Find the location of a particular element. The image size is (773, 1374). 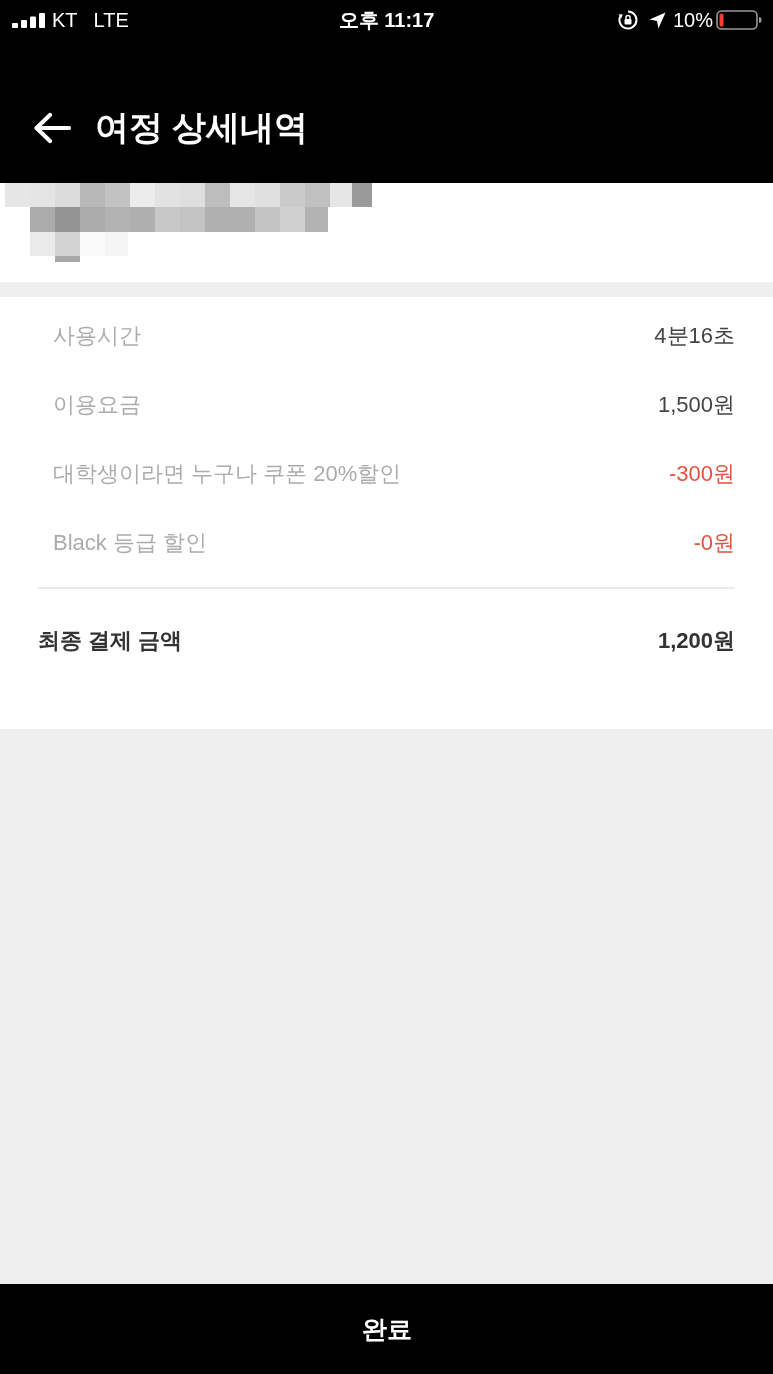

fare-item-value: 1,500원 is located at coordinates (696, 404).